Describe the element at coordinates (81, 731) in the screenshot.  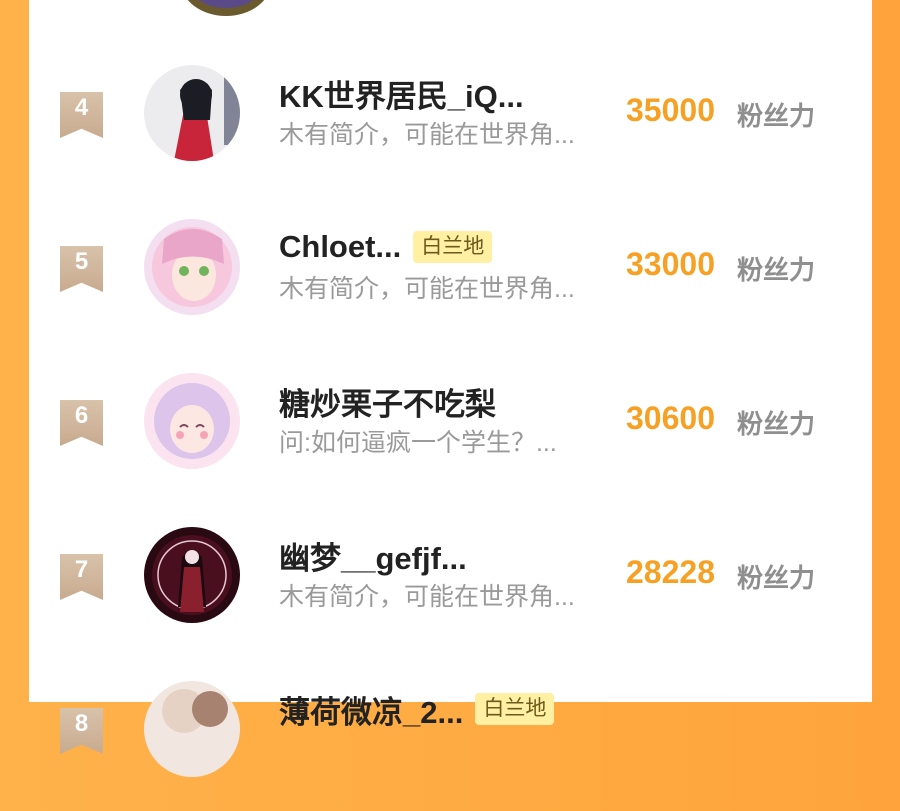
I see `rank-badge: 8` at that location.